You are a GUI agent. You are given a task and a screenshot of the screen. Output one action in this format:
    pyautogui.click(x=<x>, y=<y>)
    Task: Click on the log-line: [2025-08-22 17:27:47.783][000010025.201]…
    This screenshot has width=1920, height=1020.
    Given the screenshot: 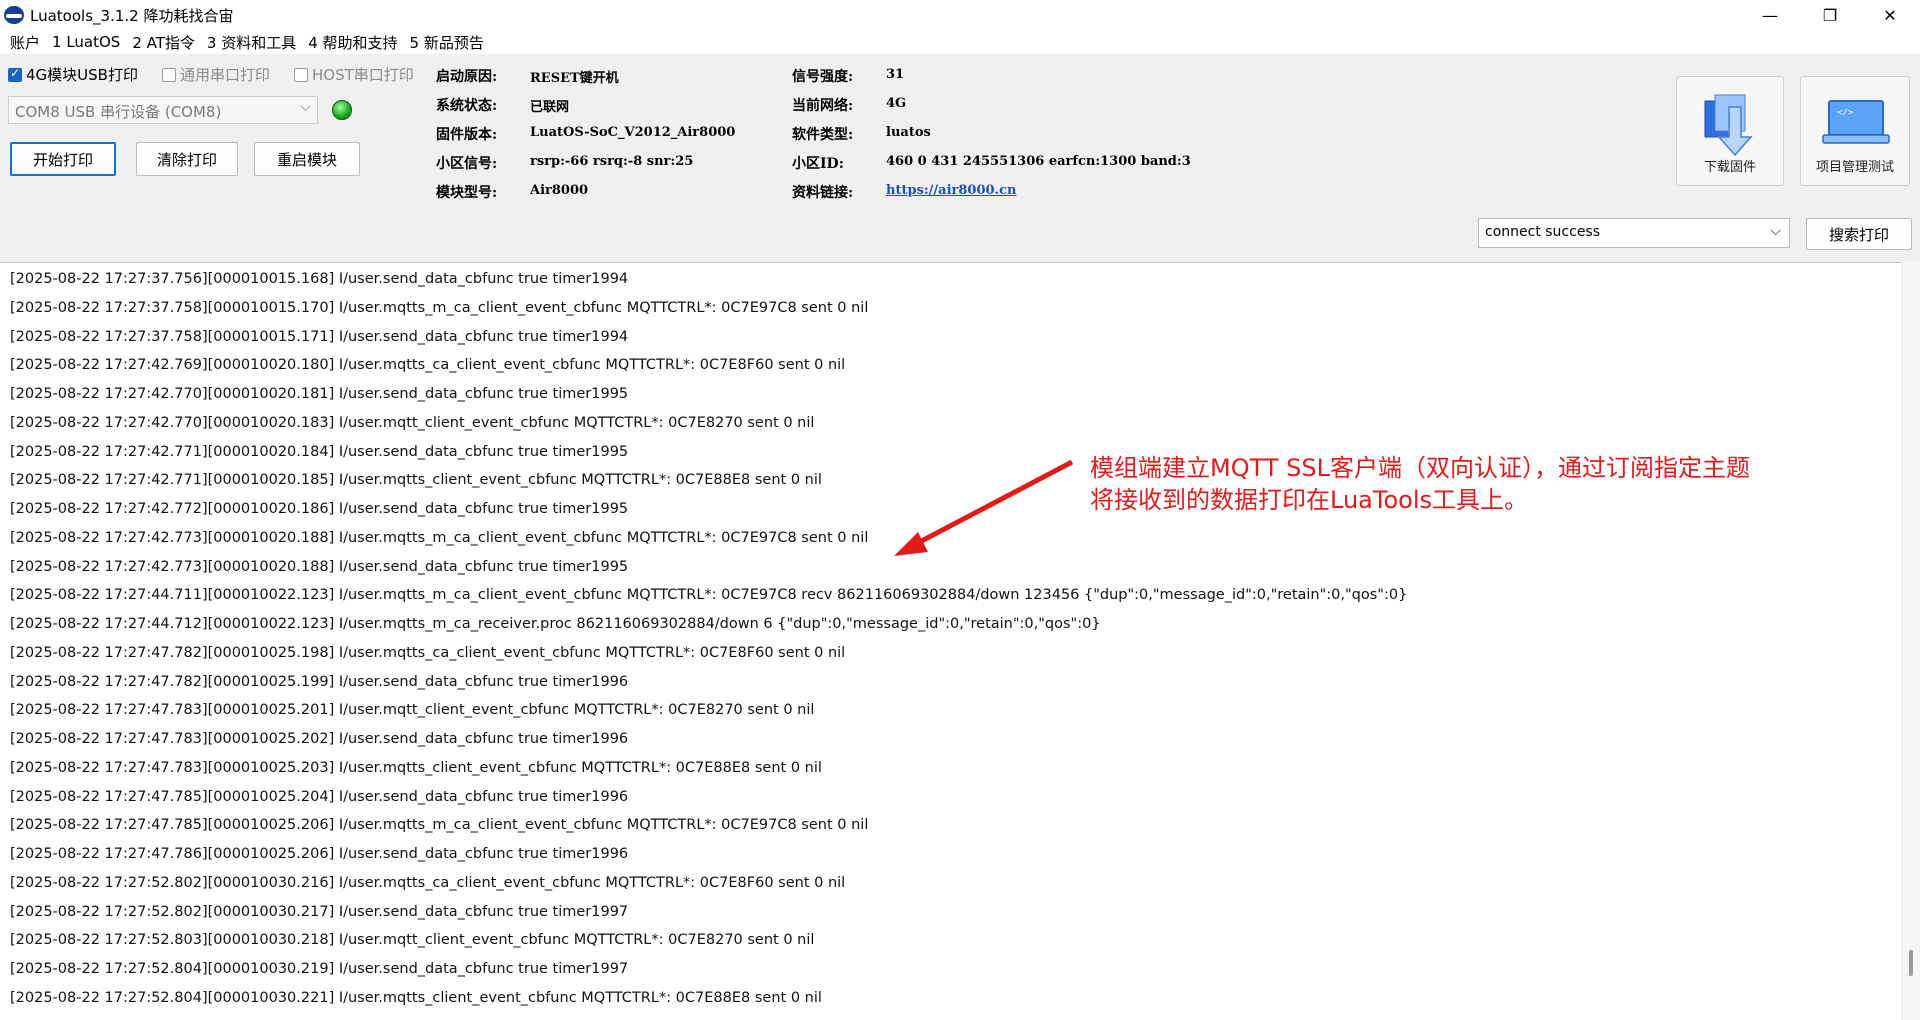 What is the action you would take?
    pyautogui.click(x=412, y=710)
    